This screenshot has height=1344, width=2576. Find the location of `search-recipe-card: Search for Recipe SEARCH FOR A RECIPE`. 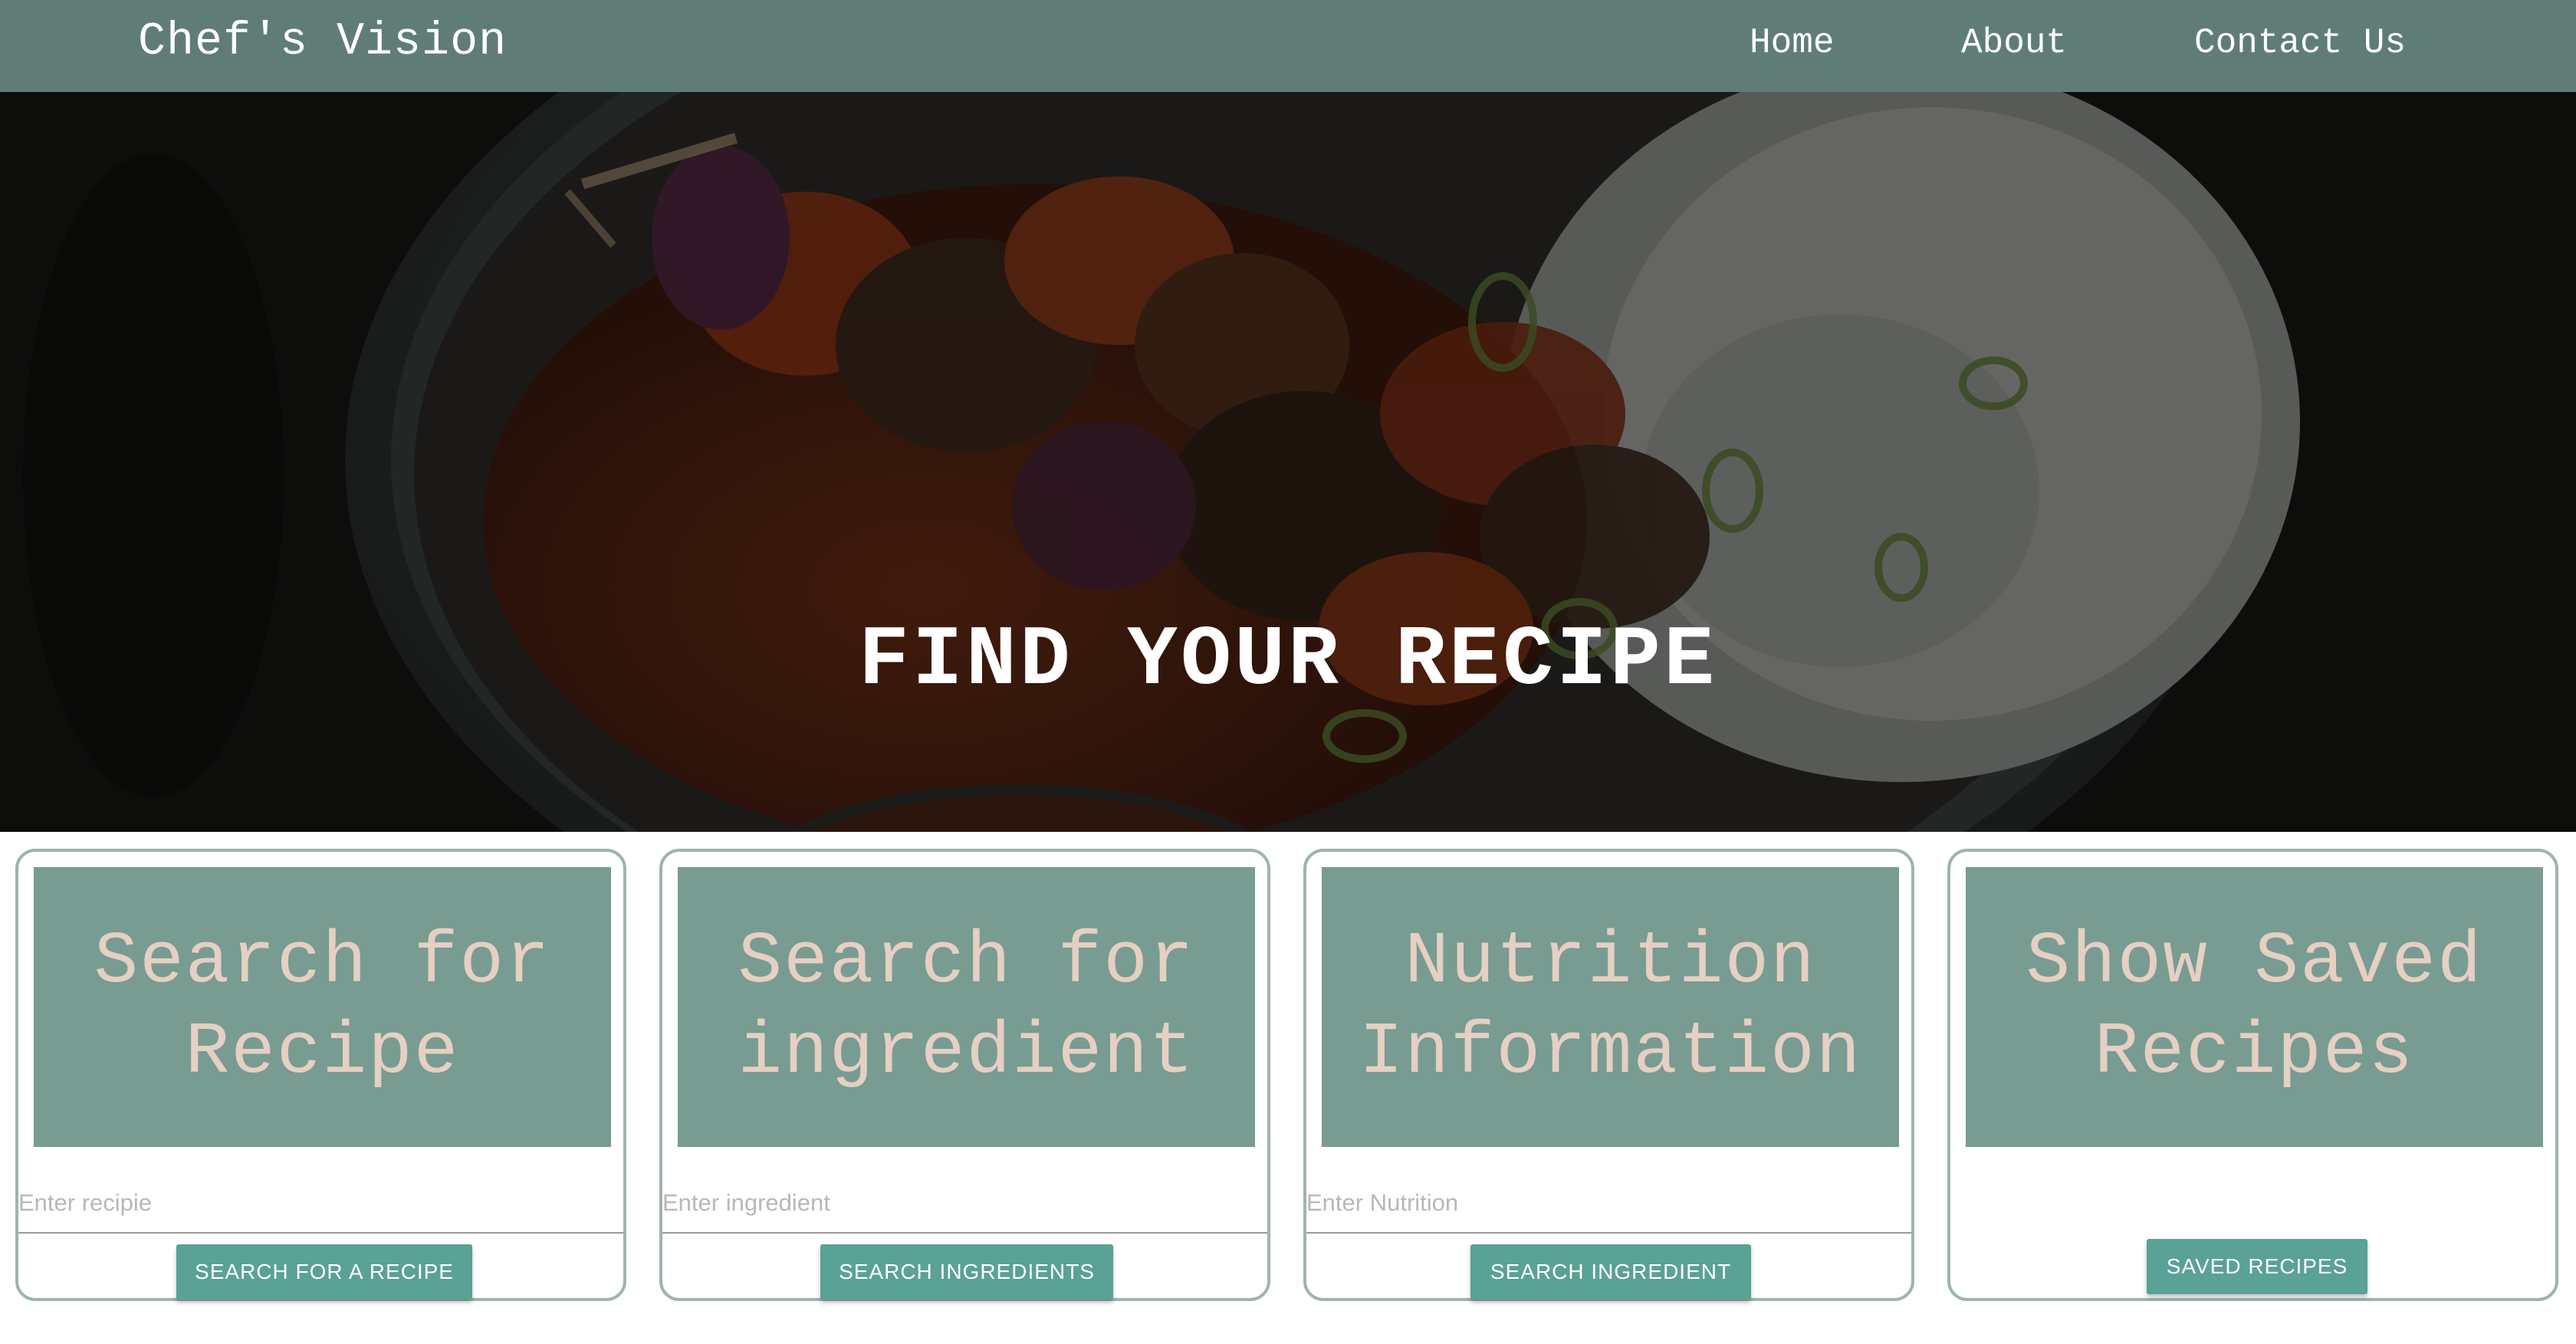

search-recipe-card: Search for Recipe SEARCH FOR A RECIPE is located at coordinates (320, 1075).